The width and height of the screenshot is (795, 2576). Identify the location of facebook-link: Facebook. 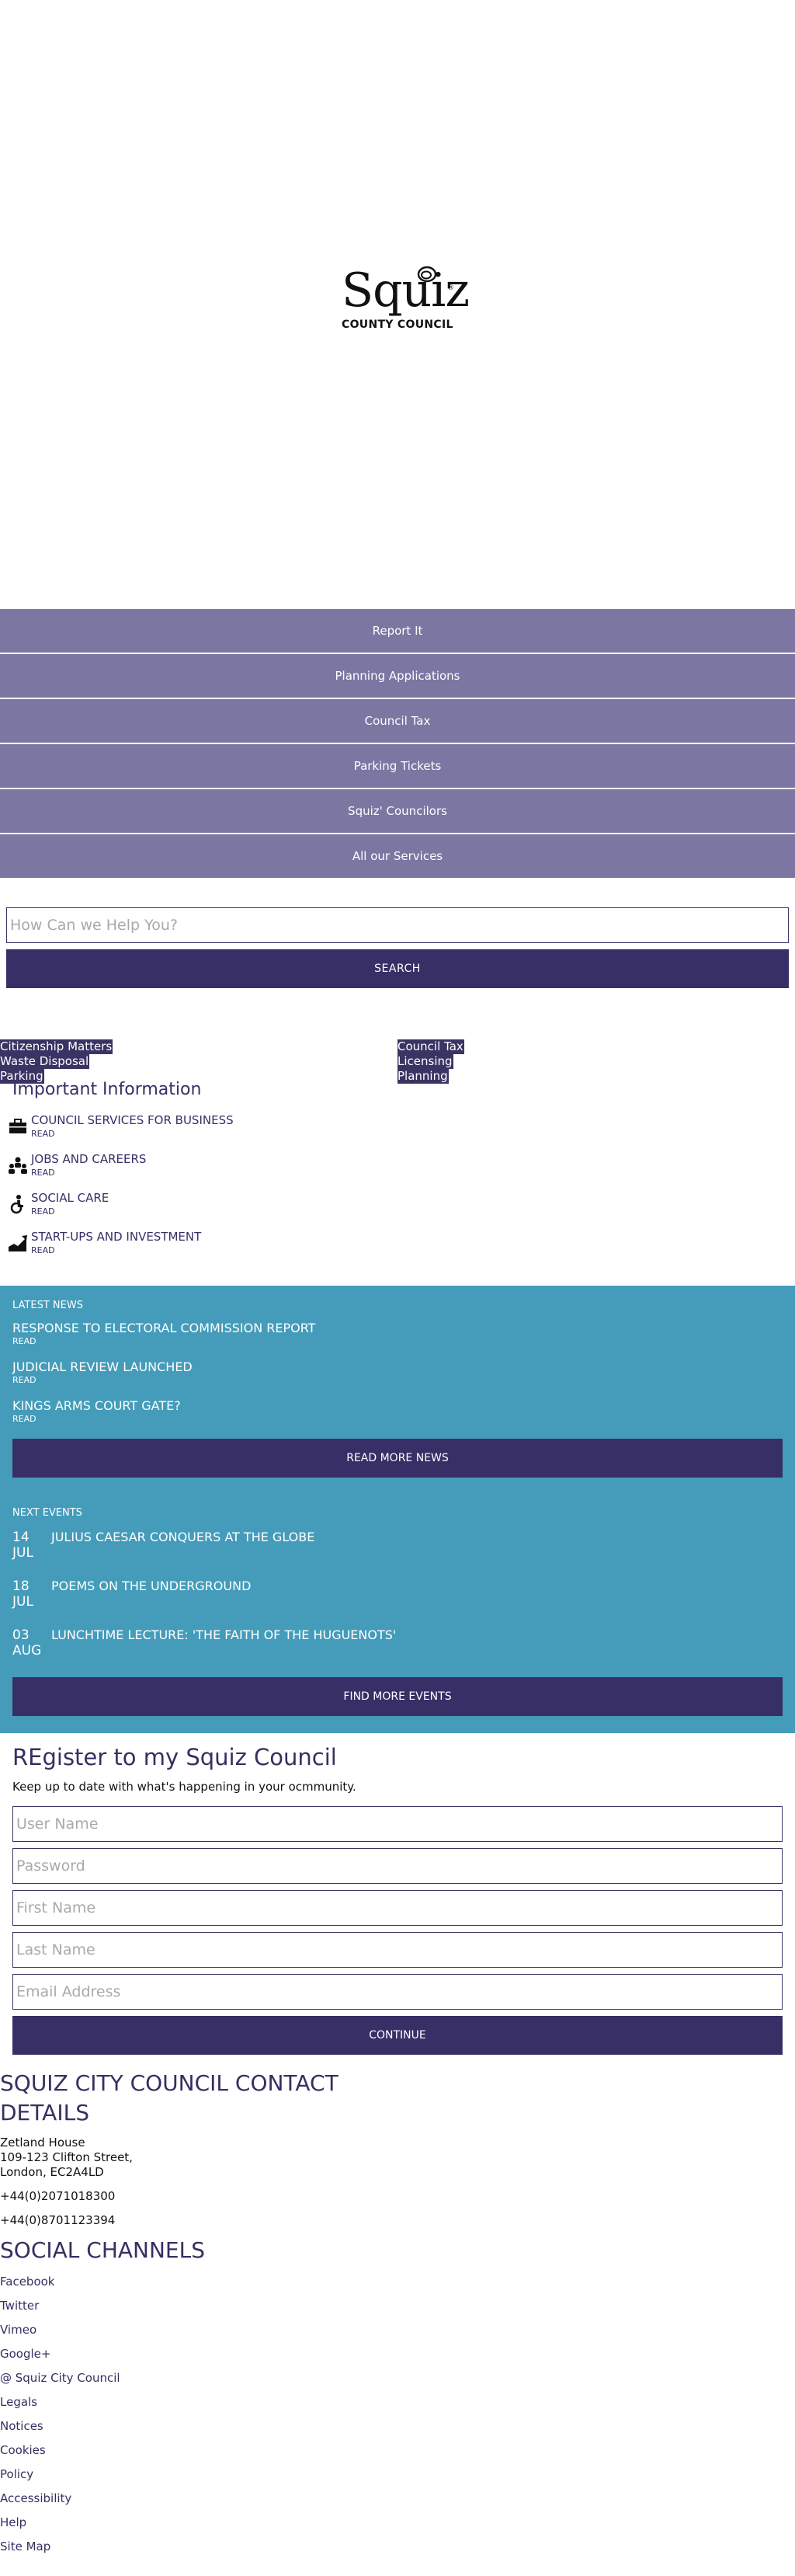
(397, 2282).